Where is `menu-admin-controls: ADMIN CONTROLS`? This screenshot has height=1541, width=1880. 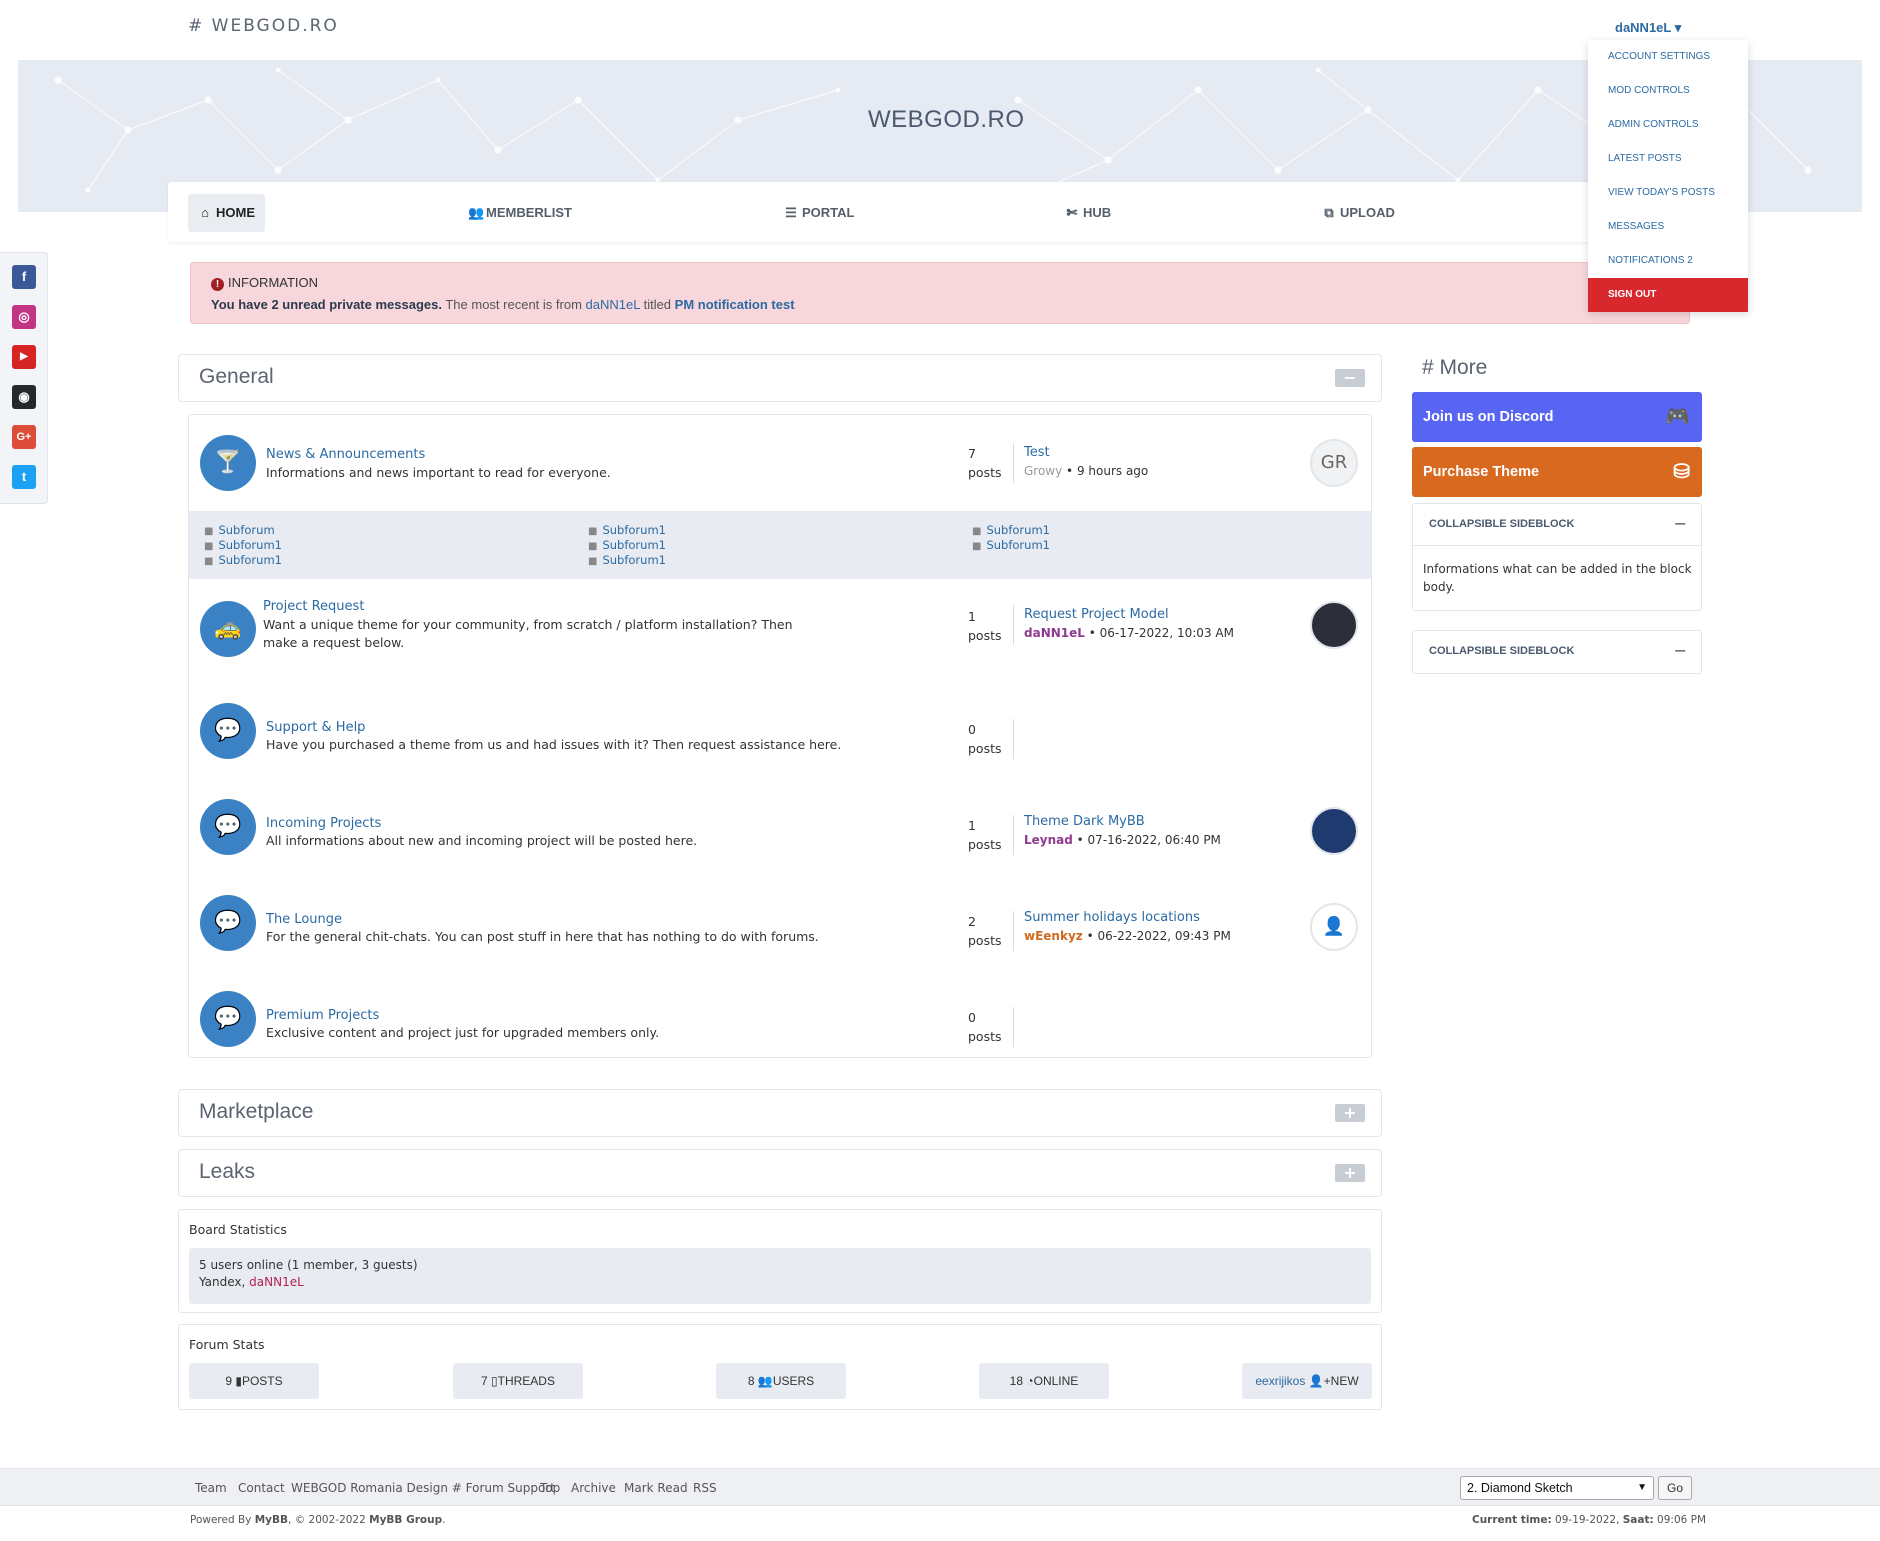 menu-admin-controls: ADMIN CONTROLS is located at coordinates (1668, 125).